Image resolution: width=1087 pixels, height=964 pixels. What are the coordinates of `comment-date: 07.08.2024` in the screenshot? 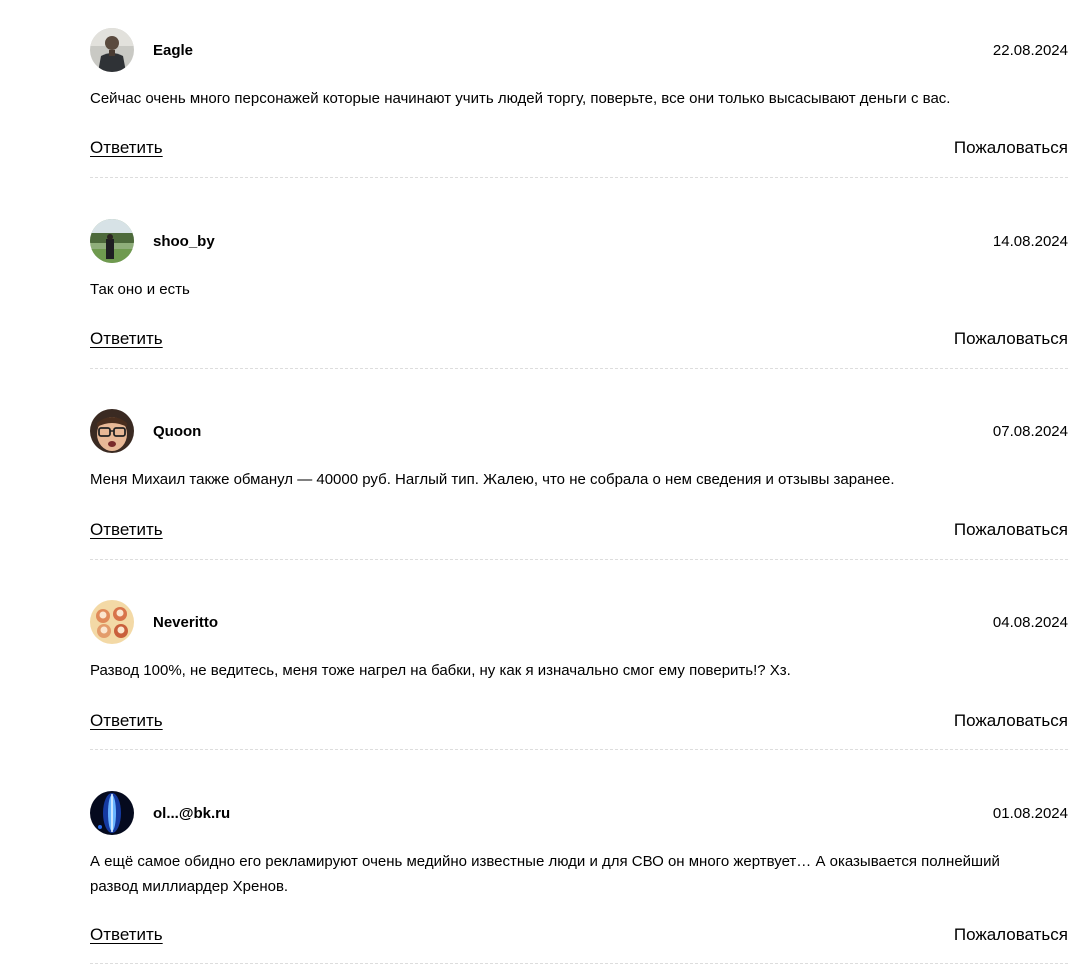 It's located at (1030, 431).